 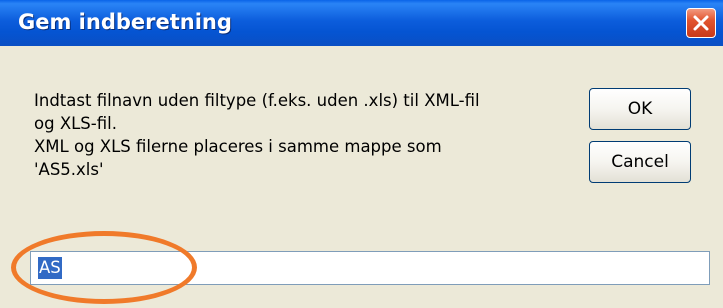 What do you see at coordinates (69, 169) in the screenshot?
I see `message-line: 'AS5.xls'` at bounding box center [69, 169].